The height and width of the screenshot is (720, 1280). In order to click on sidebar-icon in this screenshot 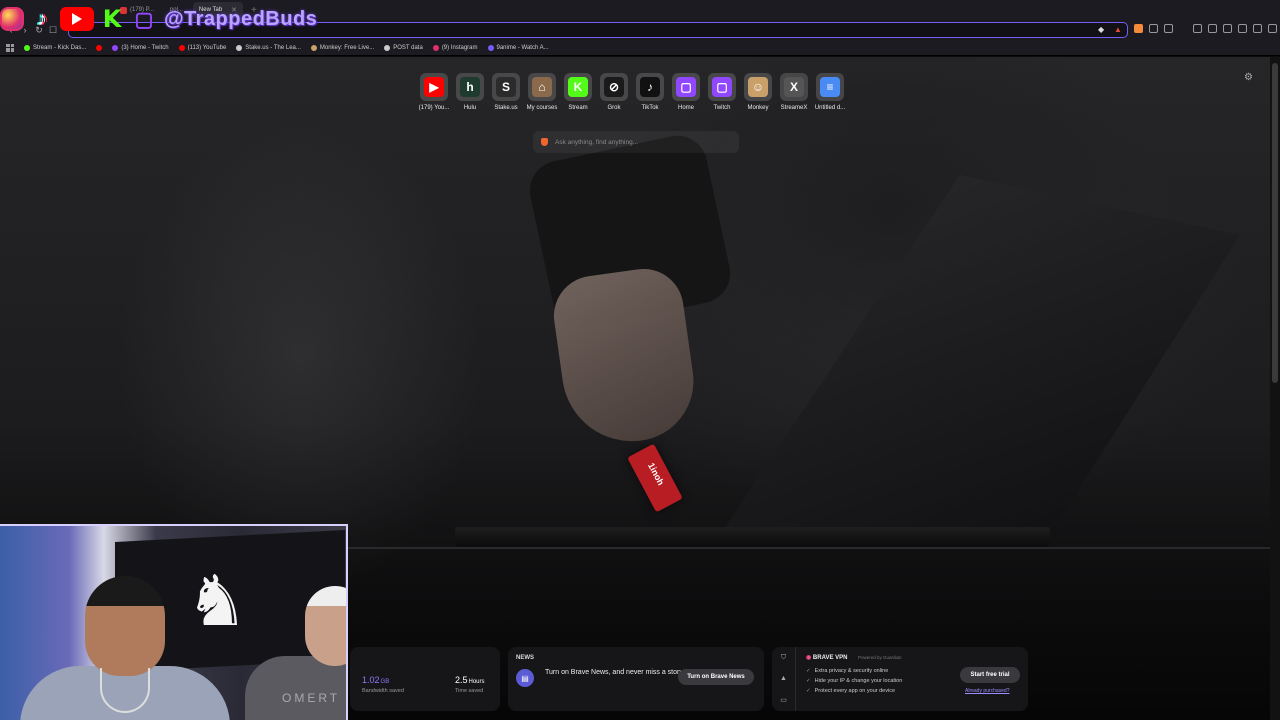, I will do `click(1212, 28)`.